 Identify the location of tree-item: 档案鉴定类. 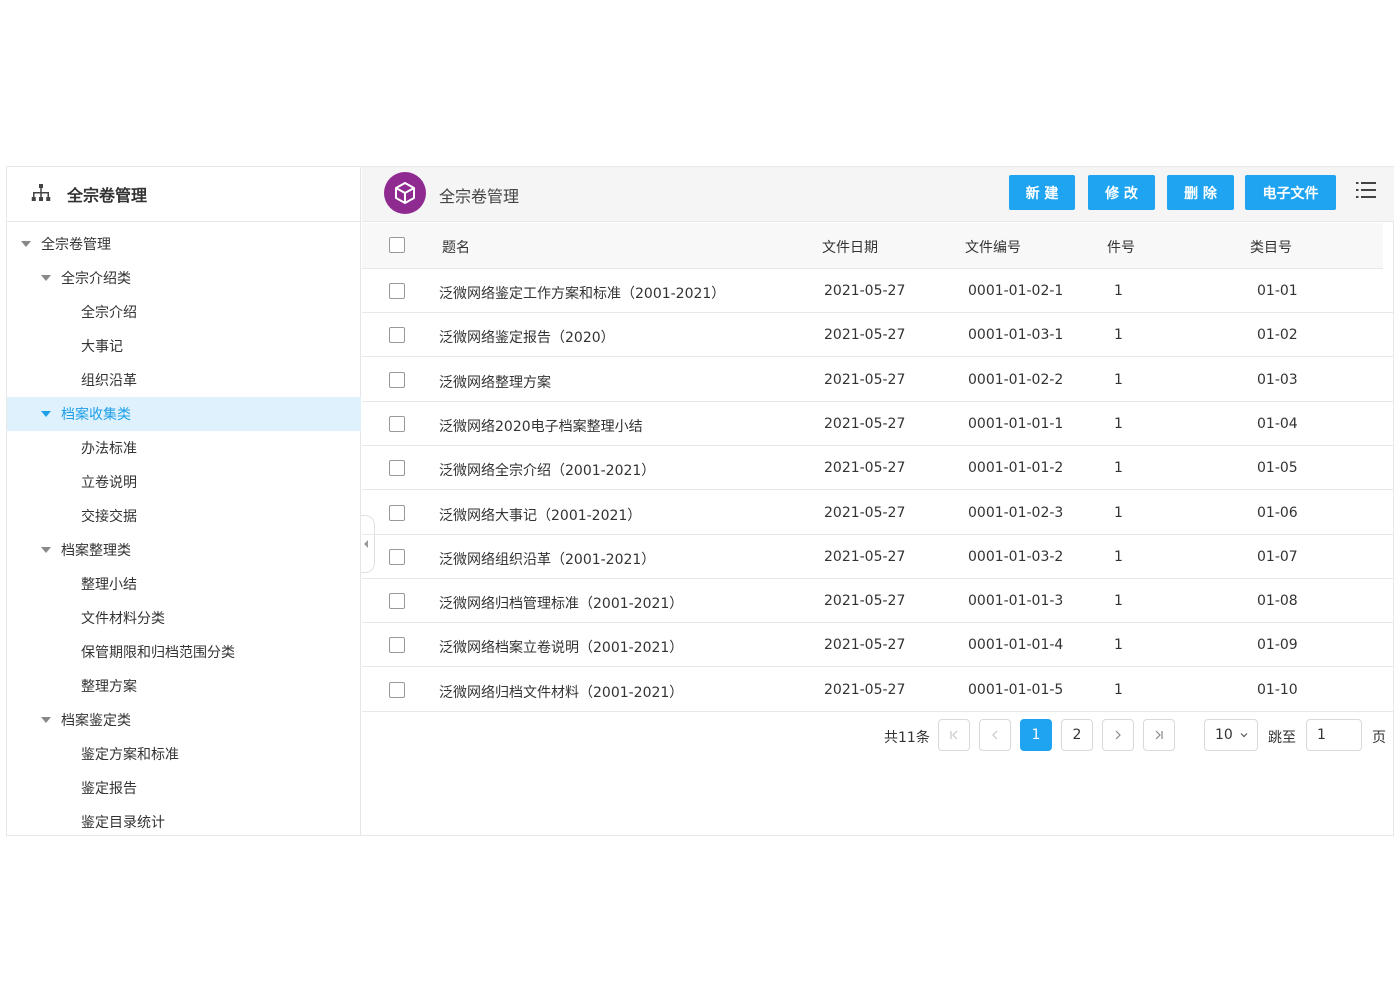
(184, 720).